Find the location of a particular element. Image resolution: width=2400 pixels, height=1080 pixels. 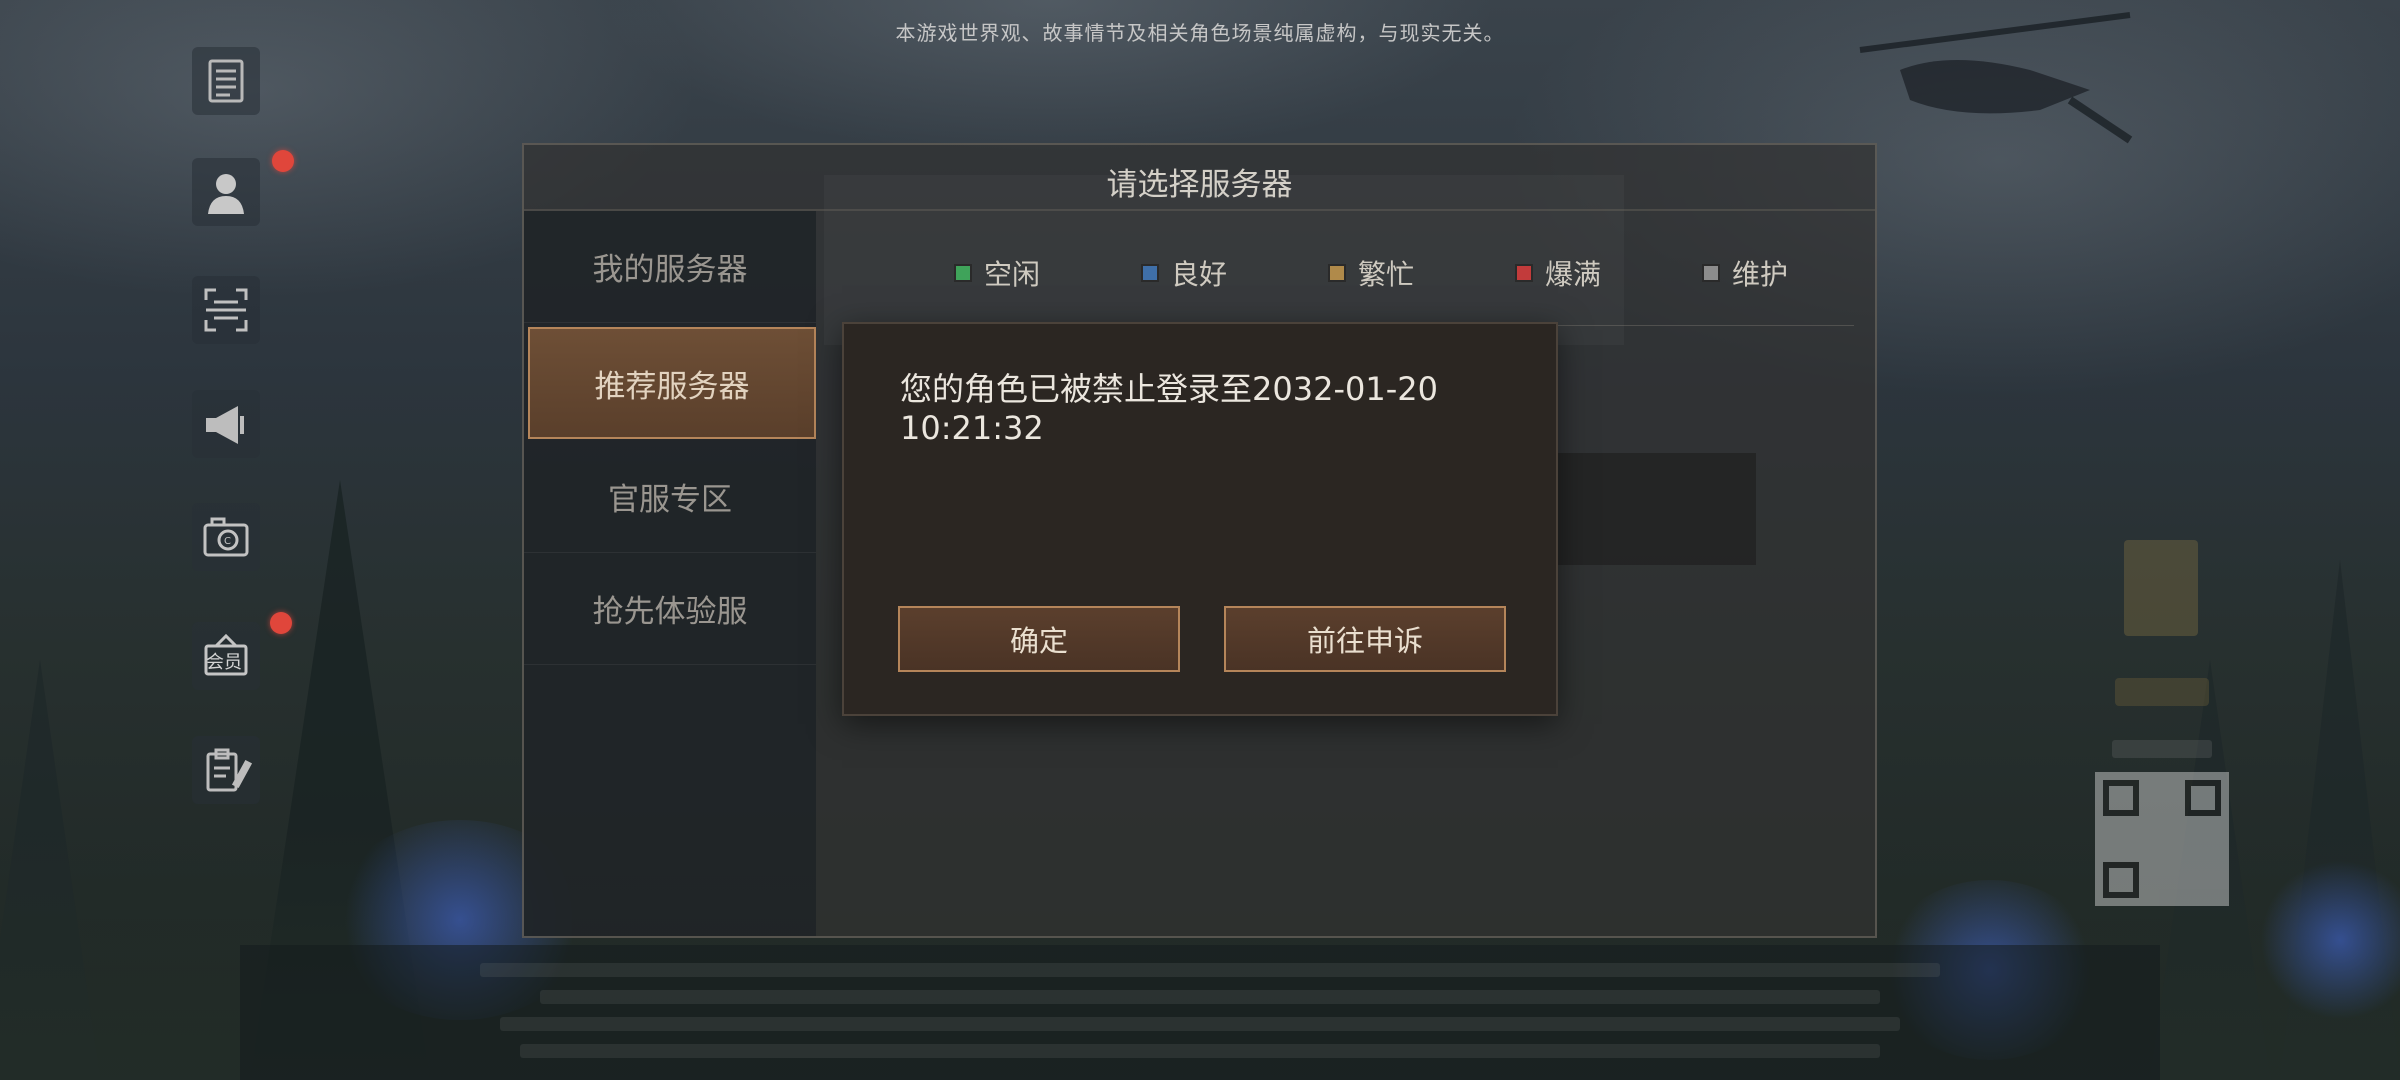

membership-icon: 会员 is located at coordinates (226, 656).